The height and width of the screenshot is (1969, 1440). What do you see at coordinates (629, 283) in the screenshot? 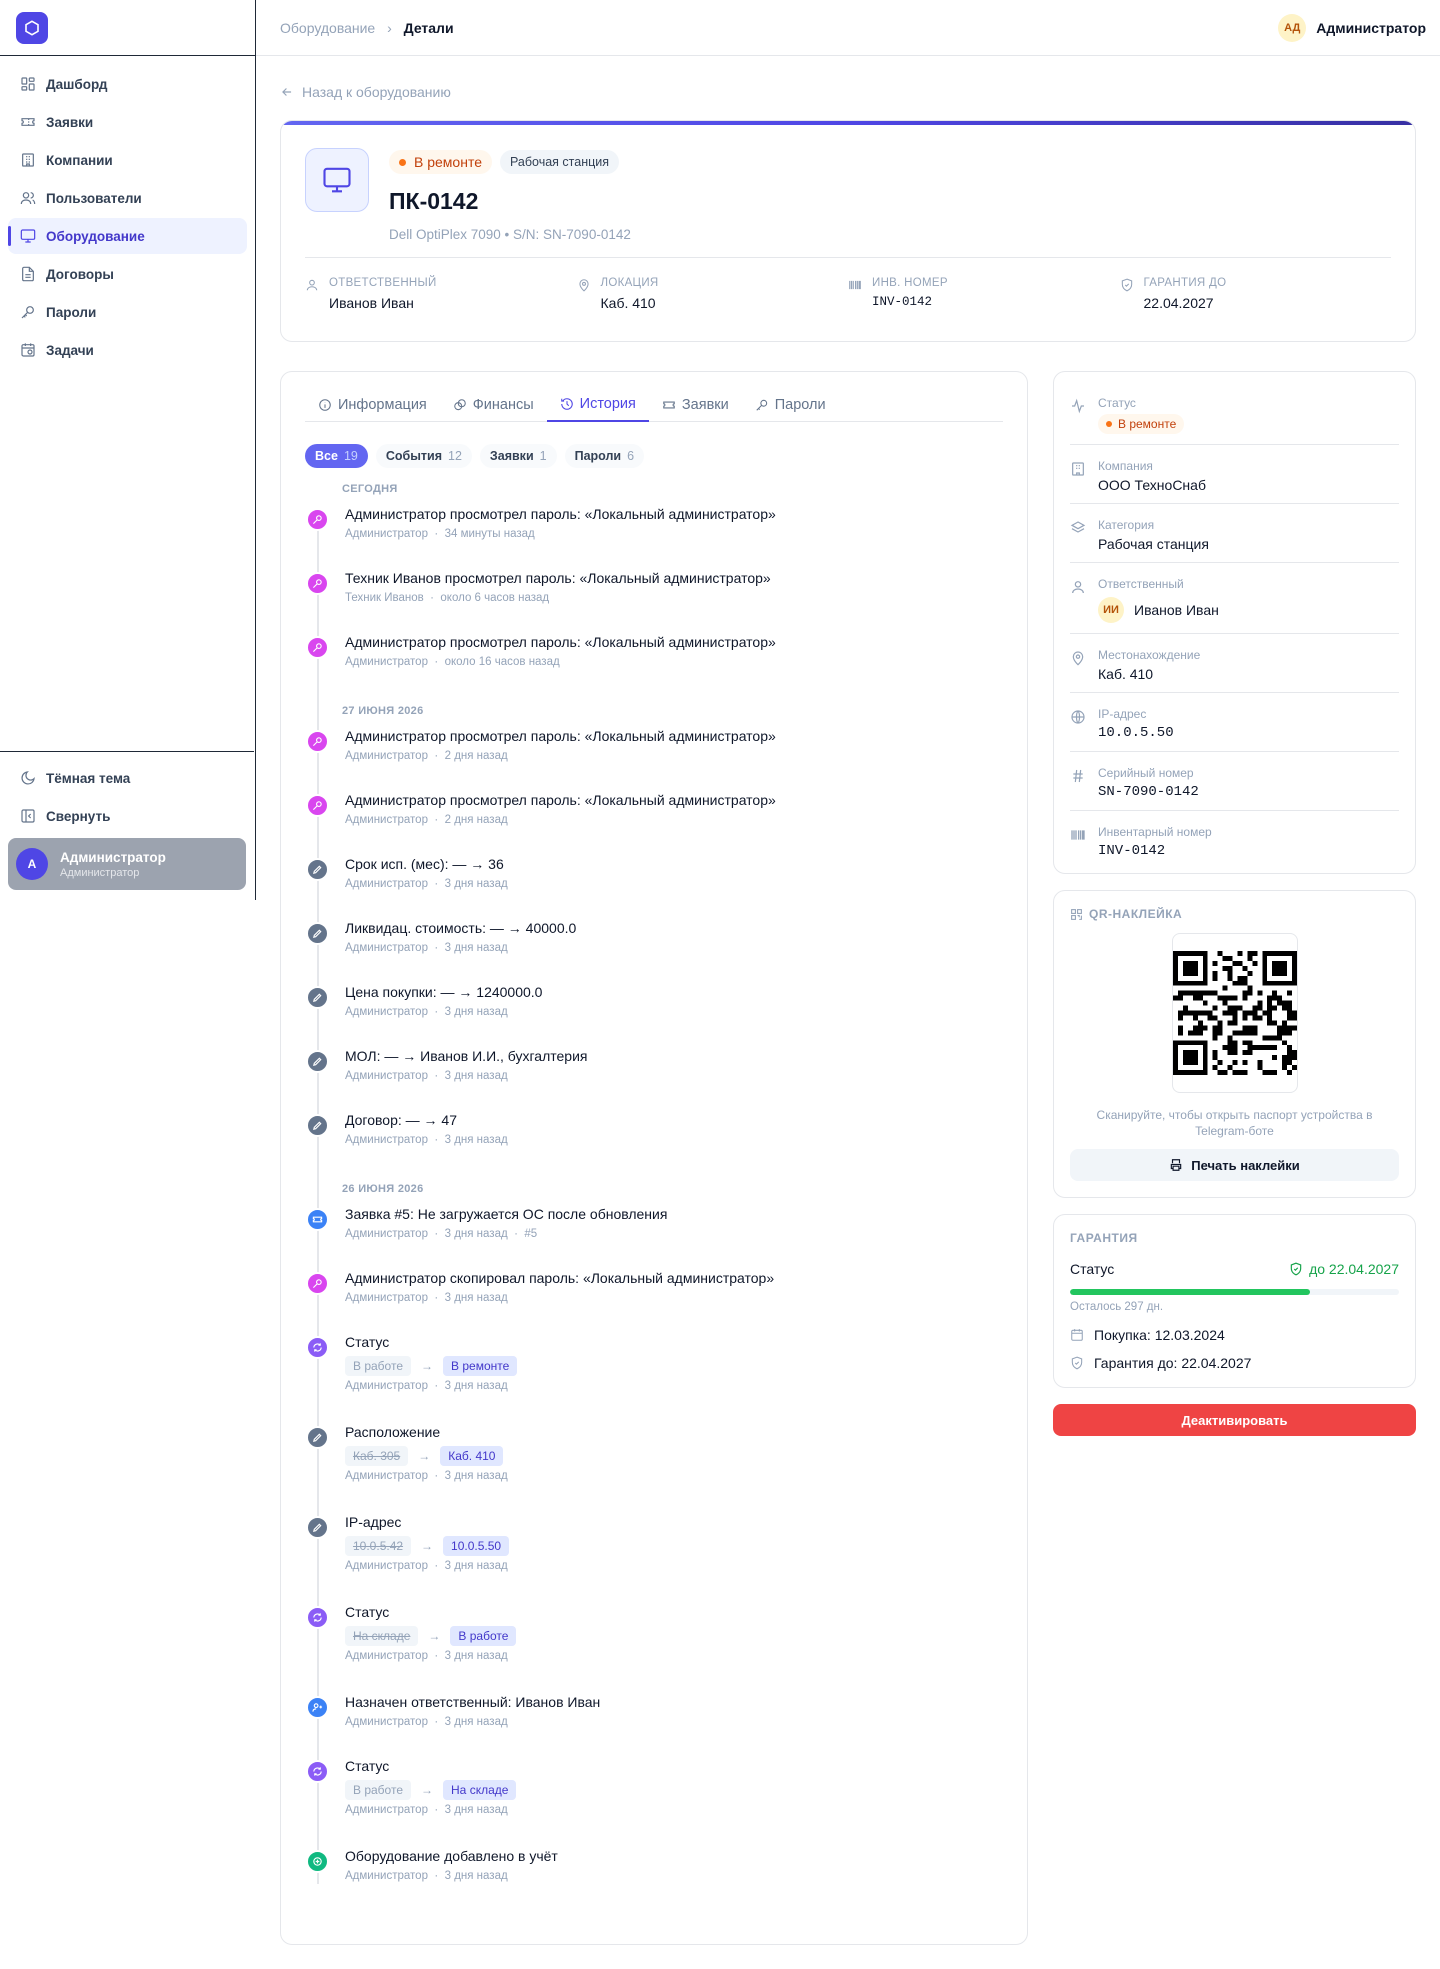
I see `fact-key: Локация` at bounding box center [629, 283].